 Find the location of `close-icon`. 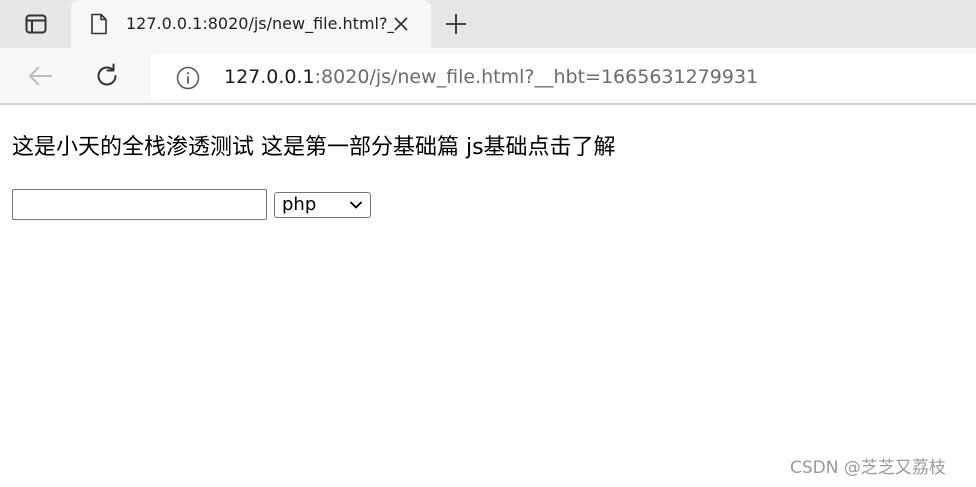

close-icon is located at coordinates (401, 24).